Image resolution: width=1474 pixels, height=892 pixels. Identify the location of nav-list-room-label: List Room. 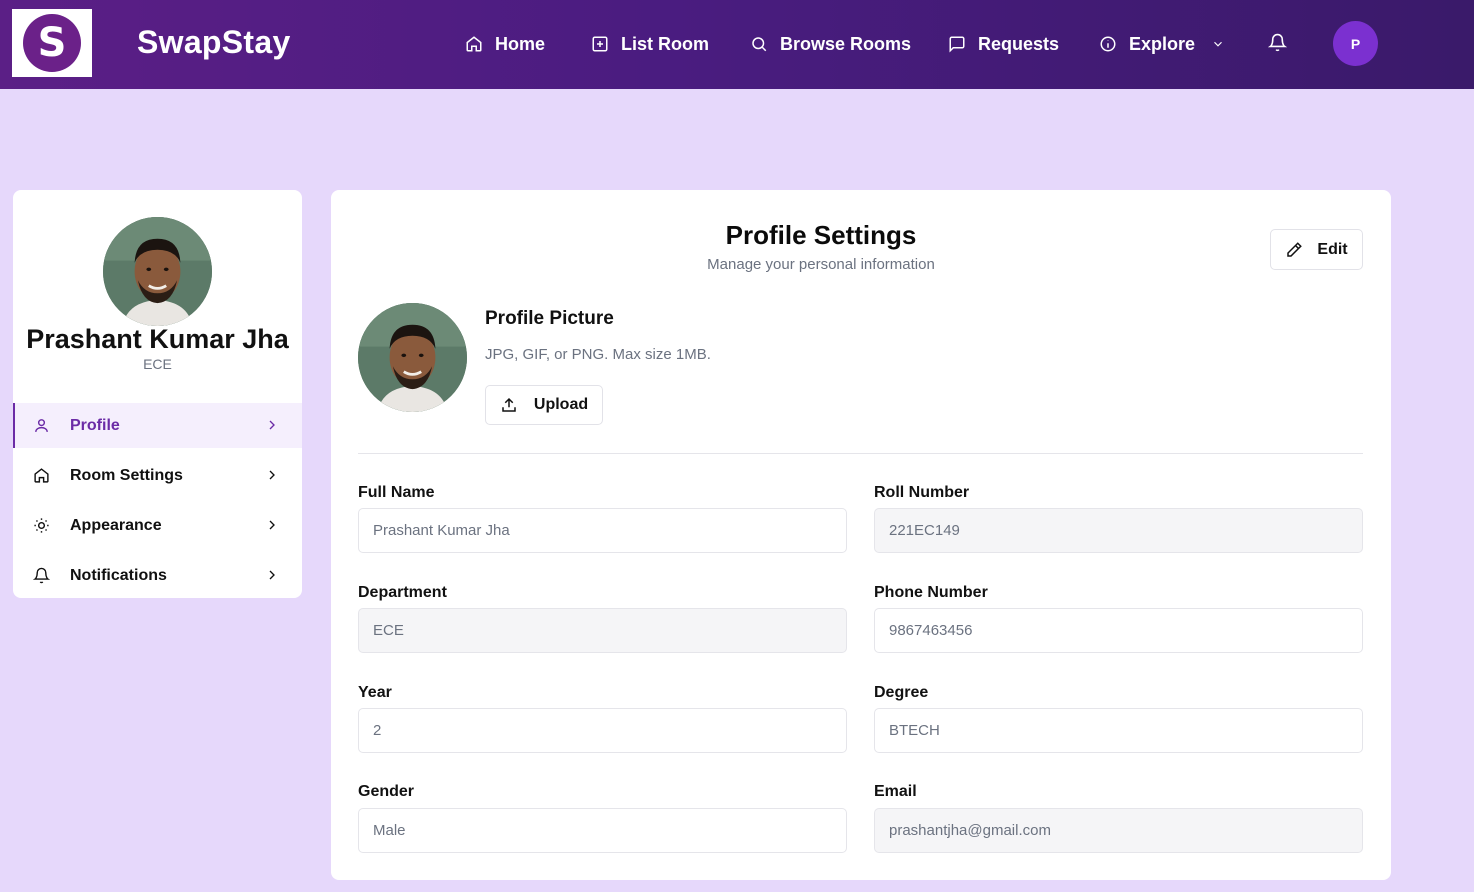
(665, 43).